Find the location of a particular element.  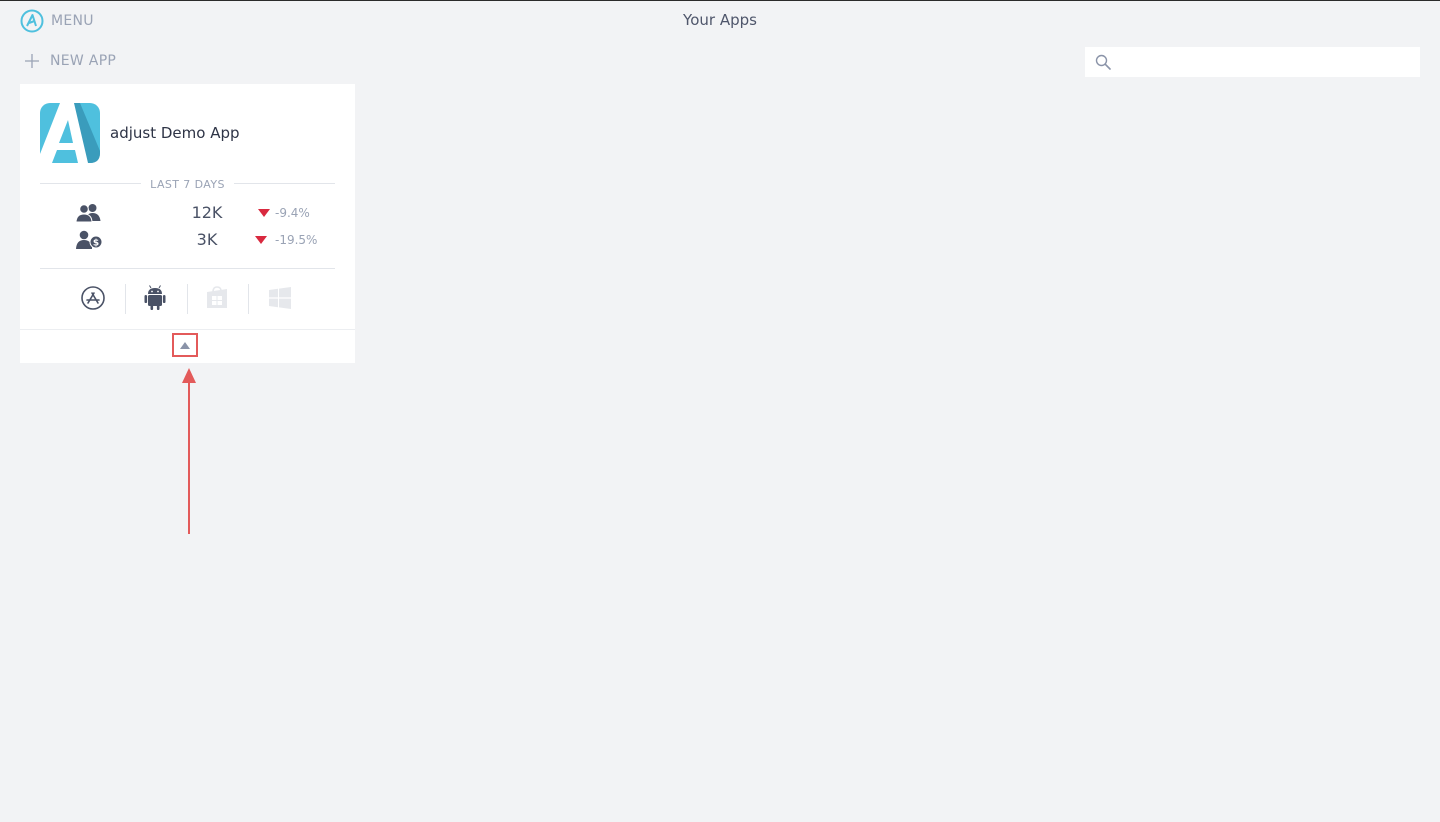

search-input is located at coordinates (1266, 63).